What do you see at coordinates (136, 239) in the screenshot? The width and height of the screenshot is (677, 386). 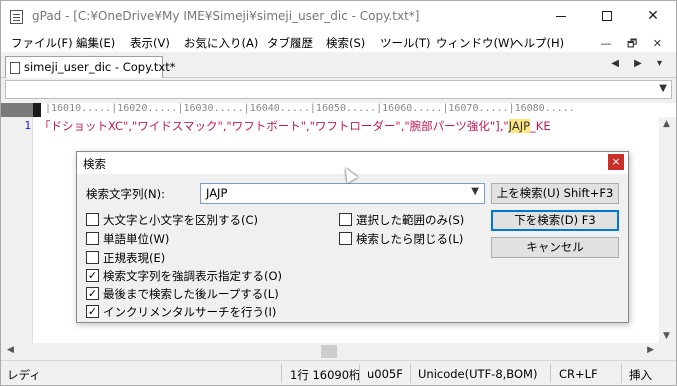 I see `option-label: 単語単位(W)` at bounding box center [136, 239].